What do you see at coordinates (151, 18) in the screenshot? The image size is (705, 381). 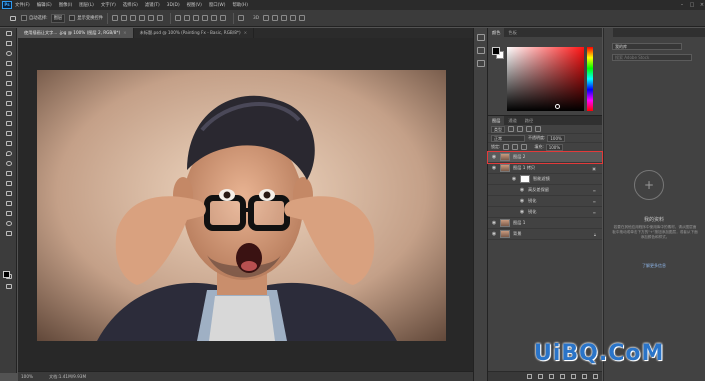 I see `align-hcenter-icon` at bounding box center [151, 18].